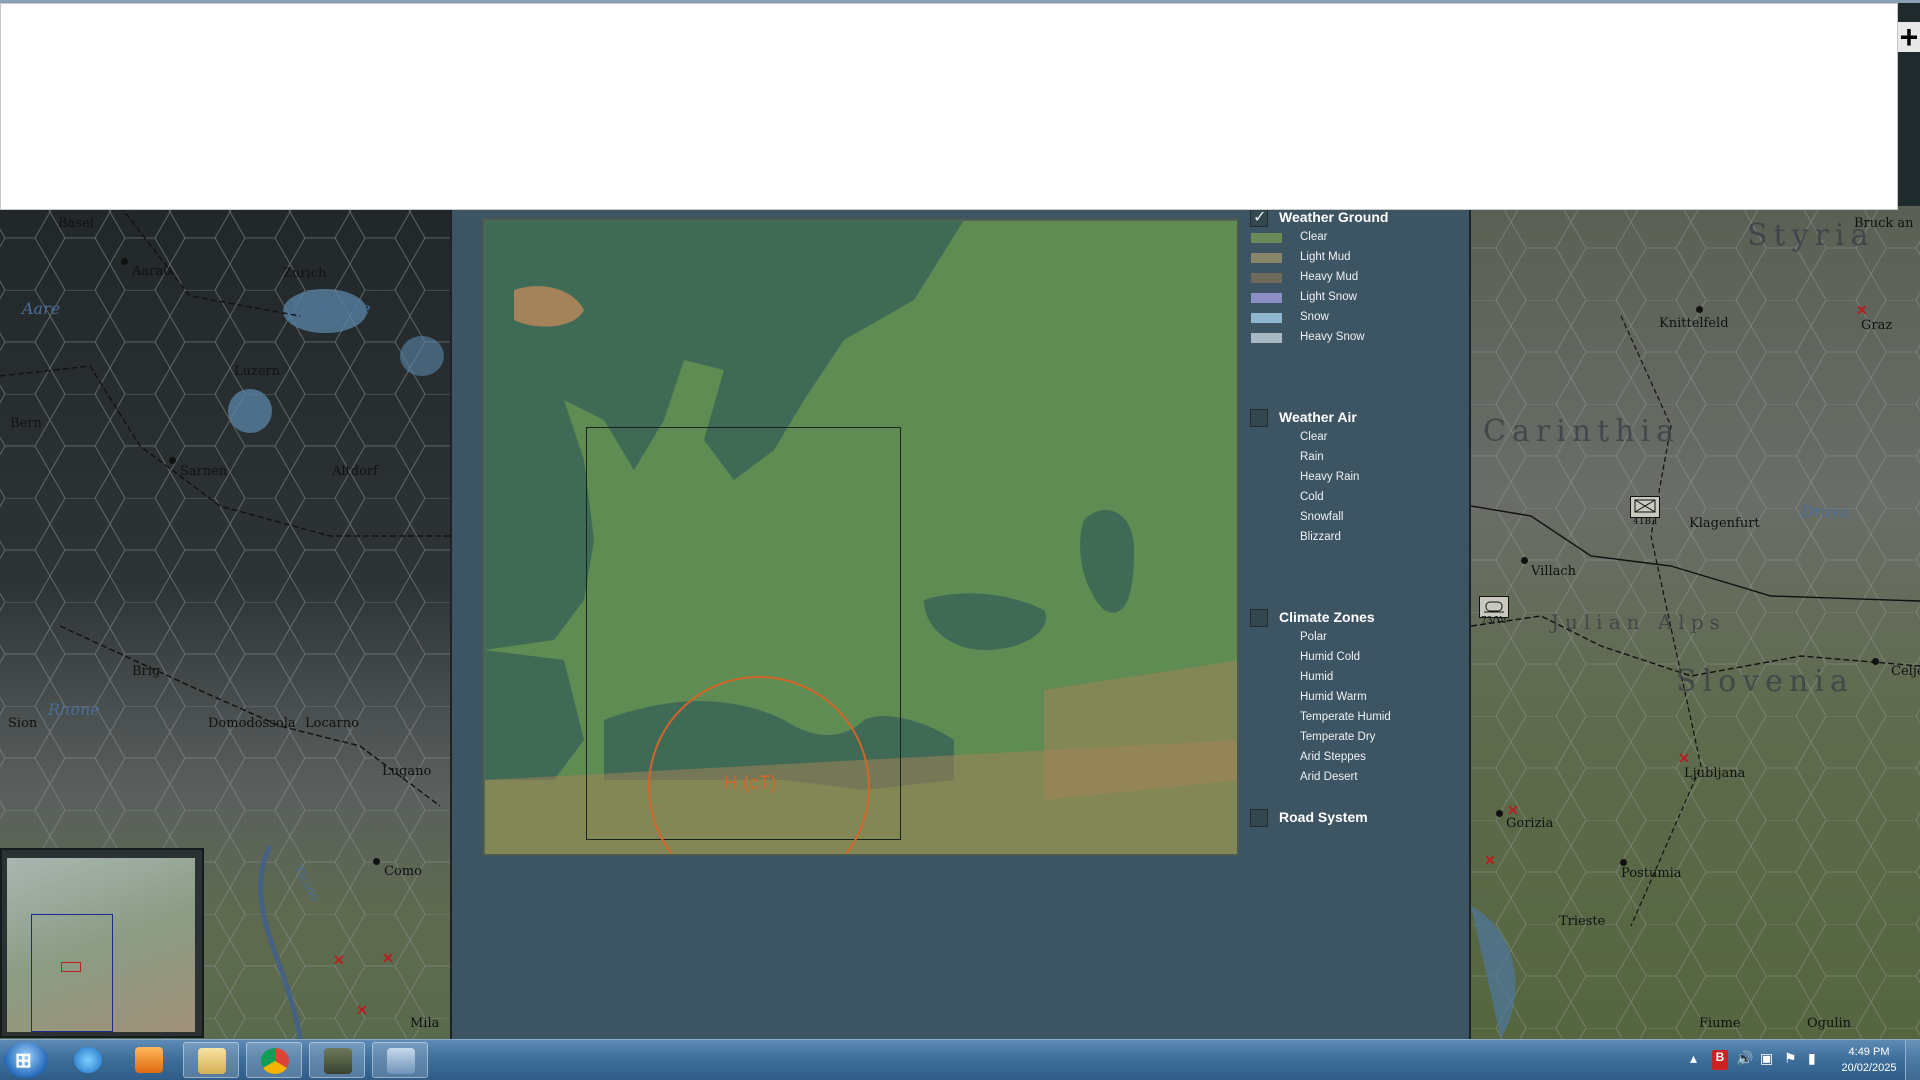 Image resolution: width=1920 pixels, height=1080 pixels. I want to click on action-center-flag-icon: ⚑, so click(1790, 1060).